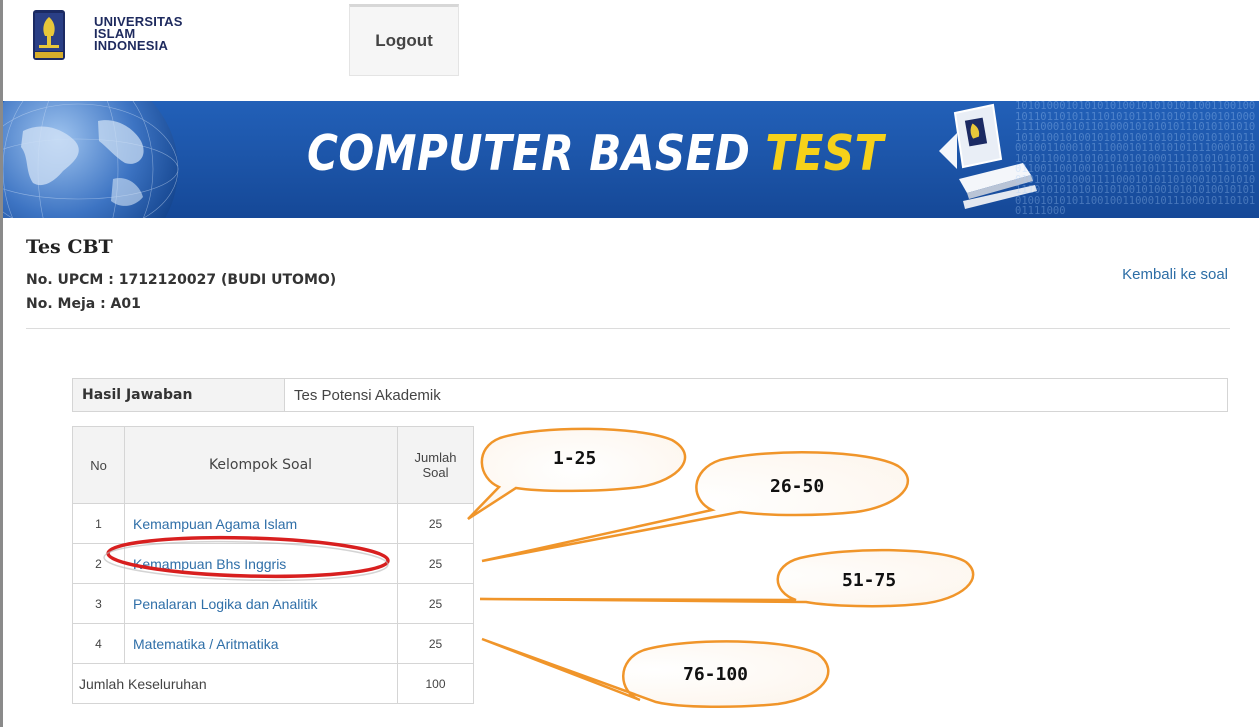 This screenshot has width=1259, height=727. Describe the element at coordinates (98, 465) in the screenshot. I see `header-no: No` at that location.